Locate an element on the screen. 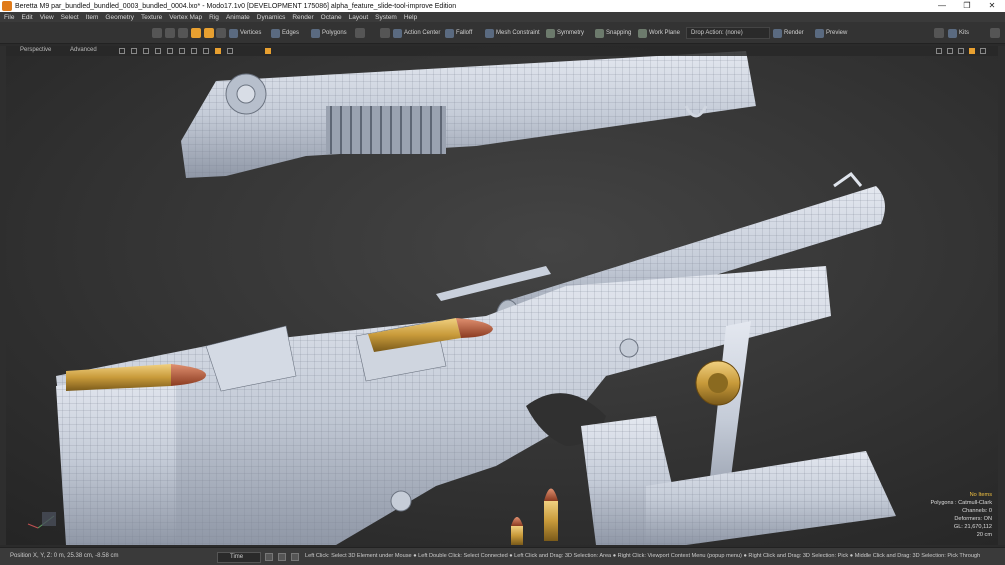 This screenshot has width=1005, height=565. lock-icon is located at coordinates (230, 51).